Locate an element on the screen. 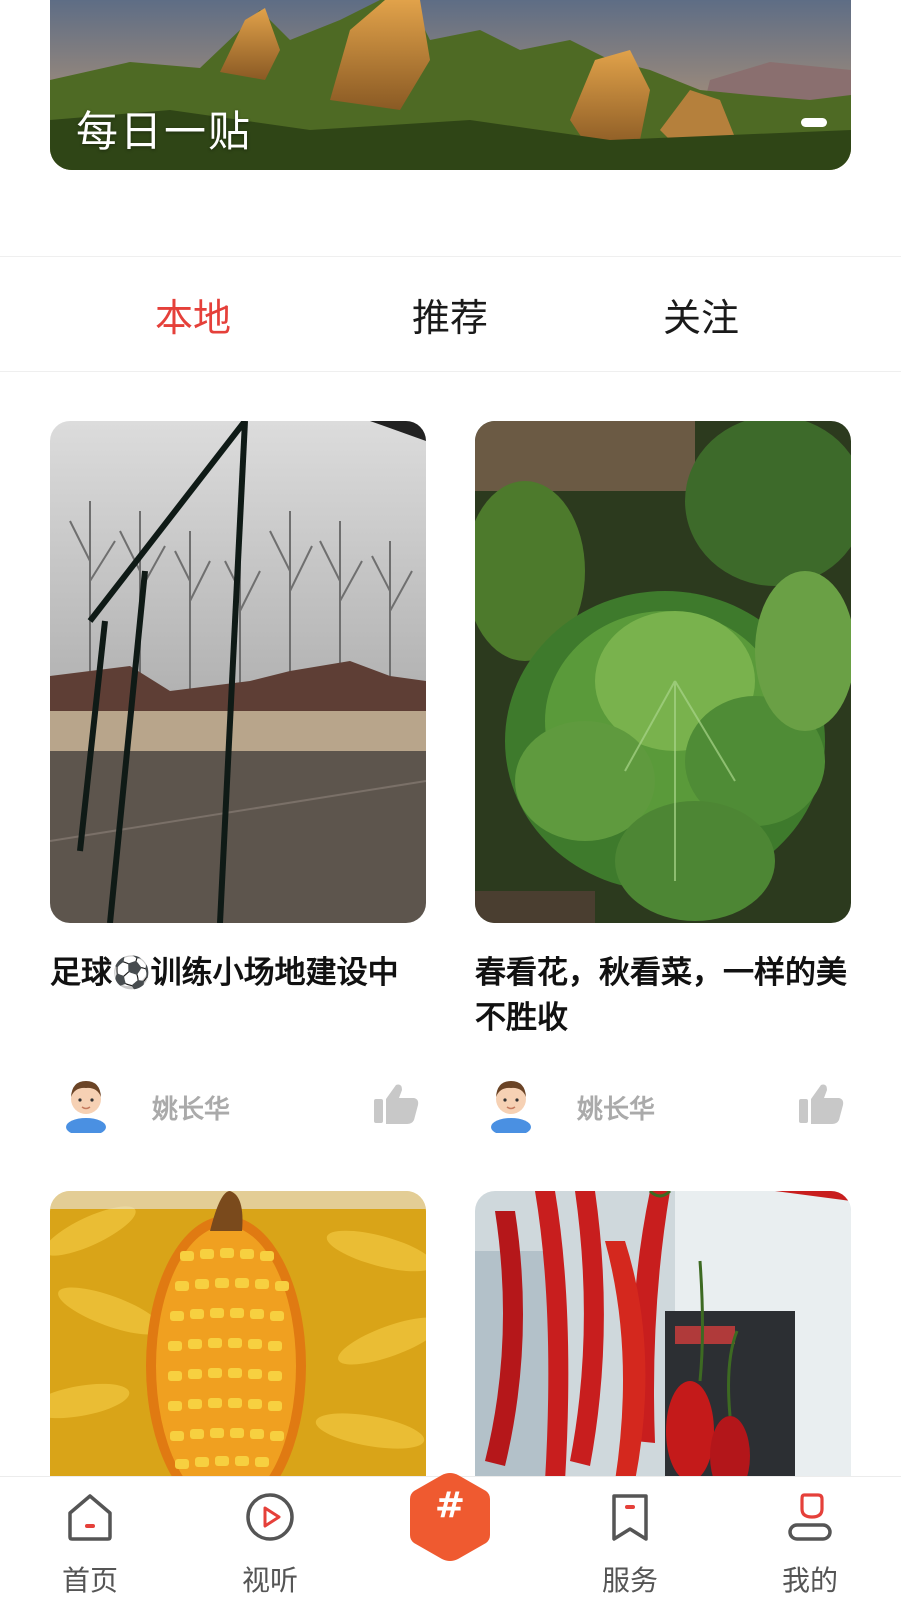 The image size is (901, 1600). nav-mine: 我的 is located at coordinates (810, 1538).